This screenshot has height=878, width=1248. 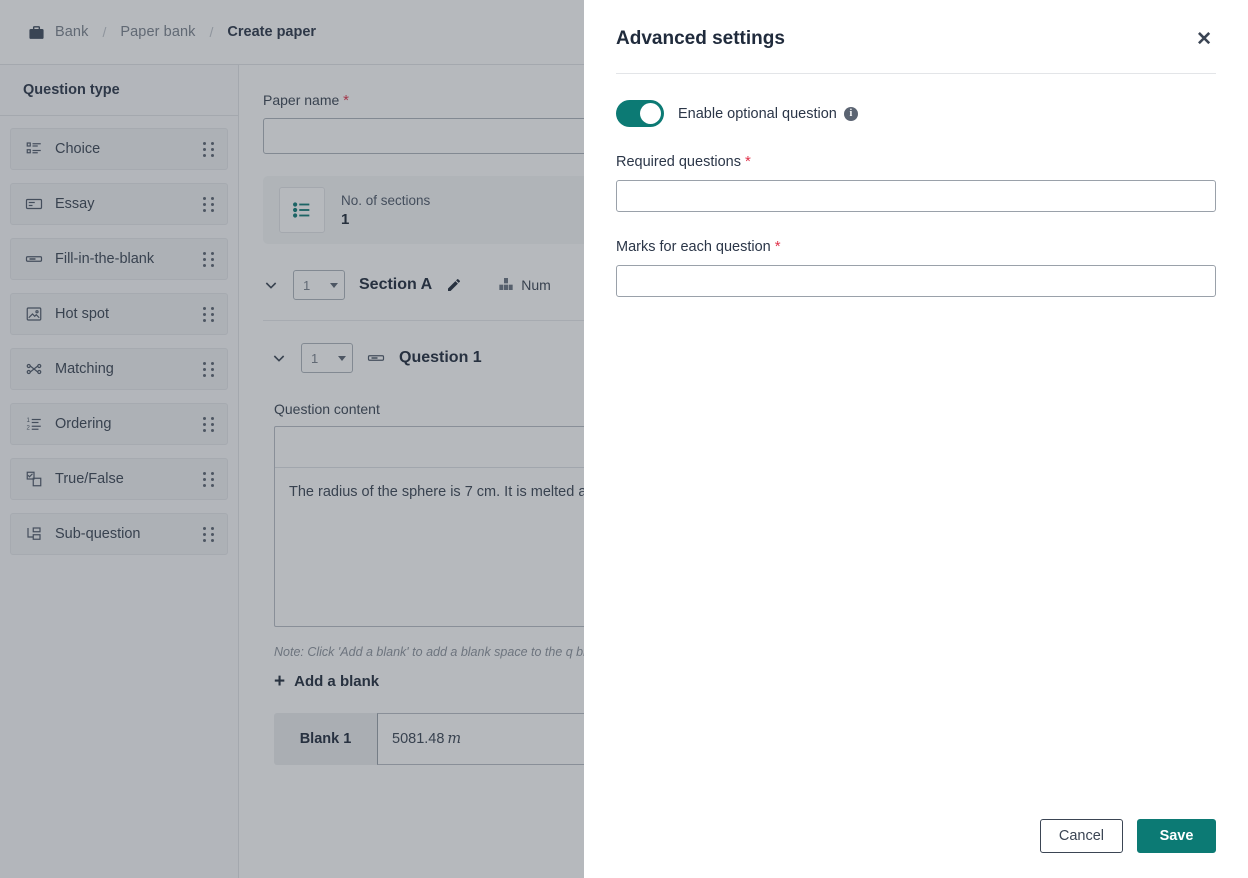 What do you see at coordinates (916, 113) in the screenshot?
I see `enable-optional-question-row: Enable optional question i` at bounding box center [916, 113].